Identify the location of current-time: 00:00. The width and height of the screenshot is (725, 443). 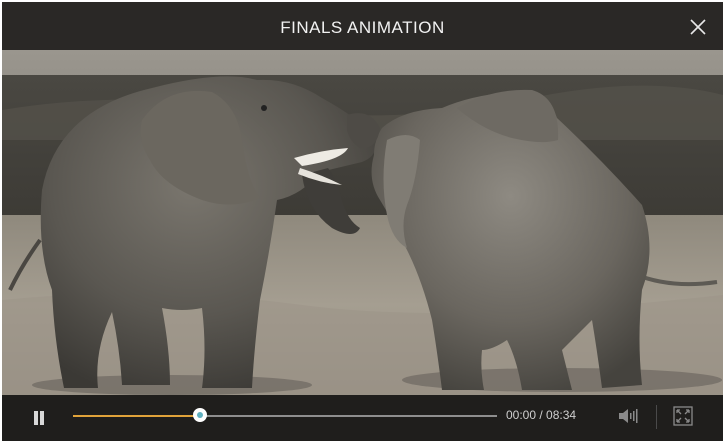
(521, 415).